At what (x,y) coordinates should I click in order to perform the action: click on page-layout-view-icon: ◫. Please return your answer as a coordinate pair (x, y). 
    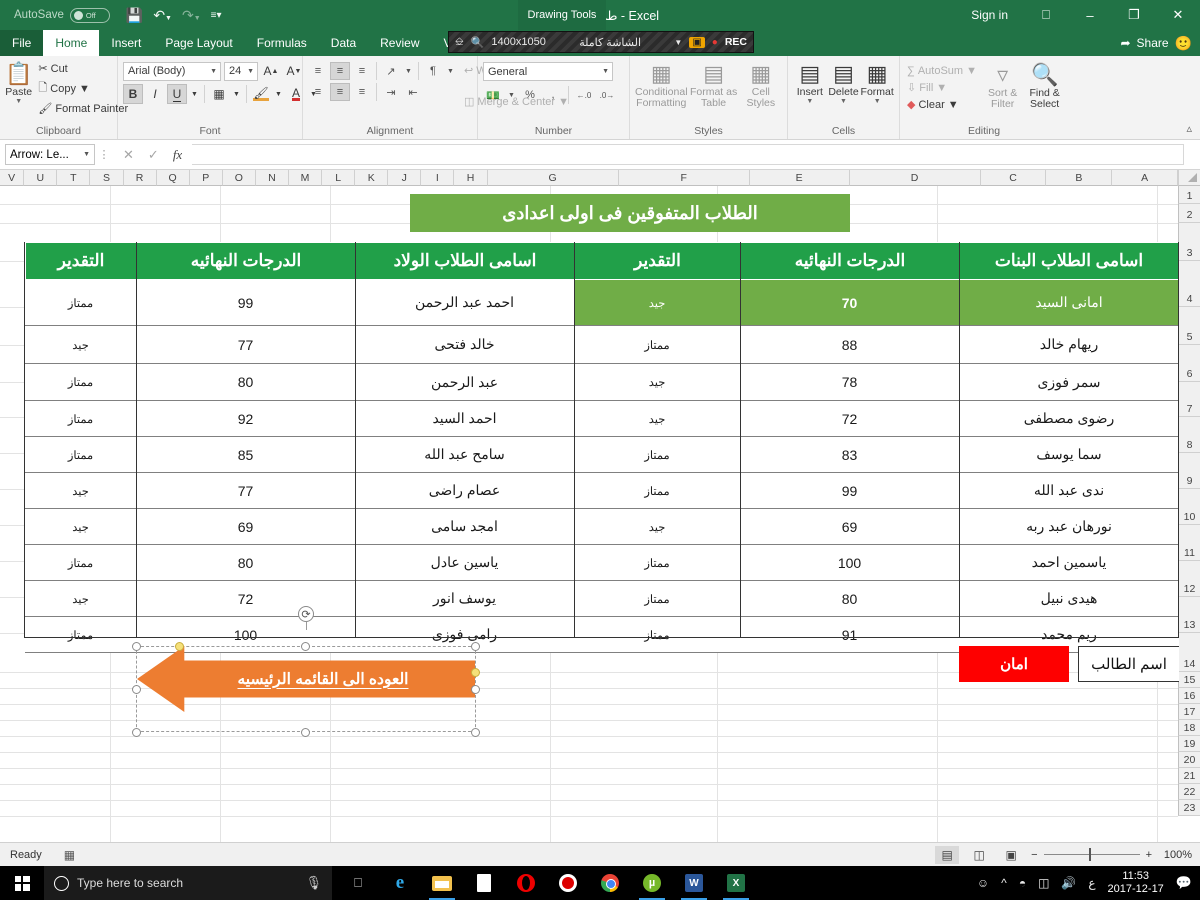
    Looking at the image, I should click on (979, 855).